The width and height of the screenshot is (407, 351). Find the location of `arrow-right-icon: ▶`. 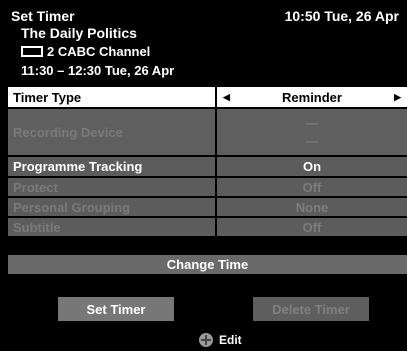

arrow-right-icon: ▶ is located at coordinates (397, 97).